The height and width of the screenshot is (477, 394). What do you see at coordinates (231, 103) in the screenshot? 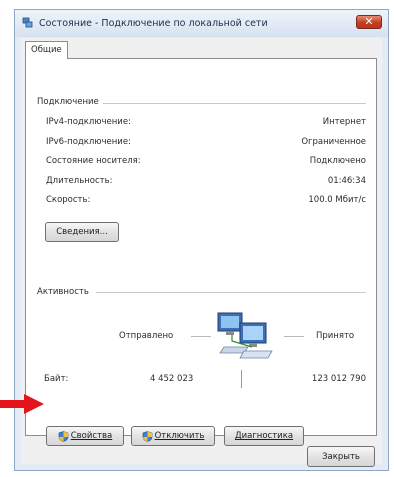
I see `connection-group-divider` at bounding box center [231, 103].